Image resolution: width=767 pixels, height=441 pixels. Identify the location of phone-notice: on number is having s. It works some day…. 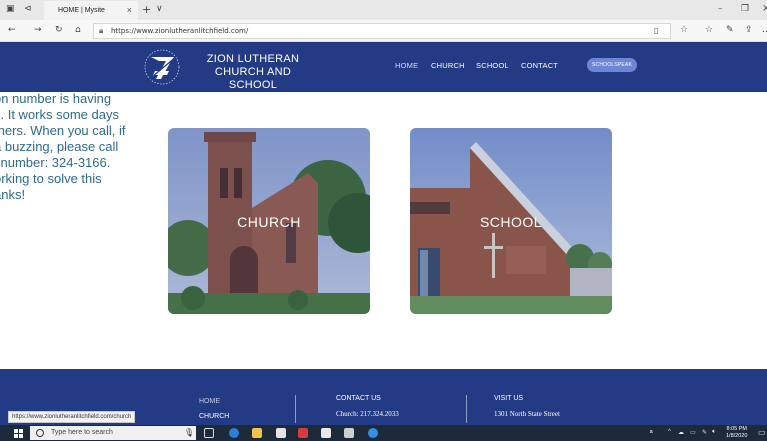
(82, 147).